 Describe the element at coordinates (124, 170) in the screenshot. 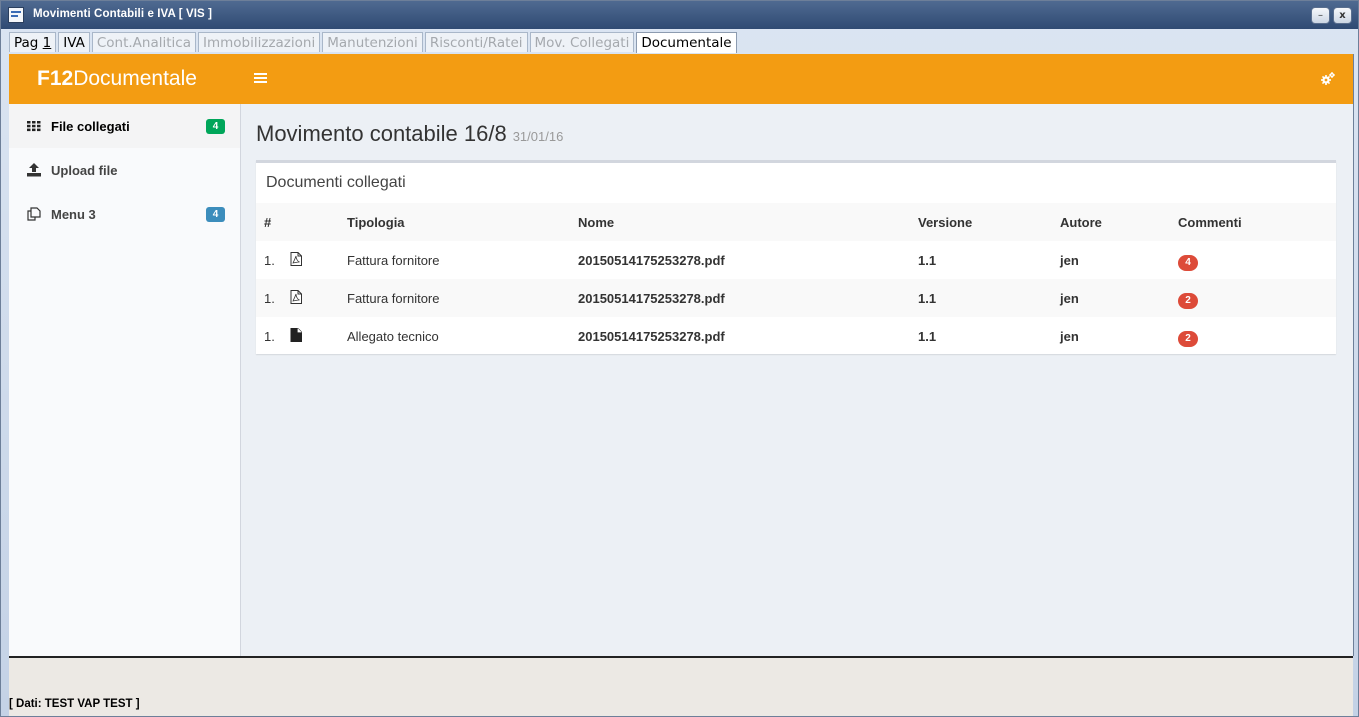

I see `sidebar-item-upload-file: Upload file` at that location.